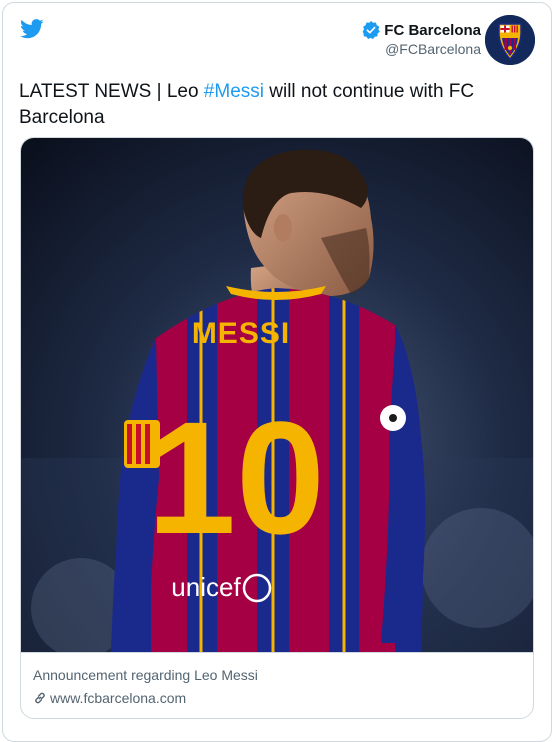 The height and width of the screenshot is (742, 556). What do you see at coordinates (118, 698) in the screenshot?
I see `card-domain: www.fcbarcelona.com` at bounding box center [118, 698].